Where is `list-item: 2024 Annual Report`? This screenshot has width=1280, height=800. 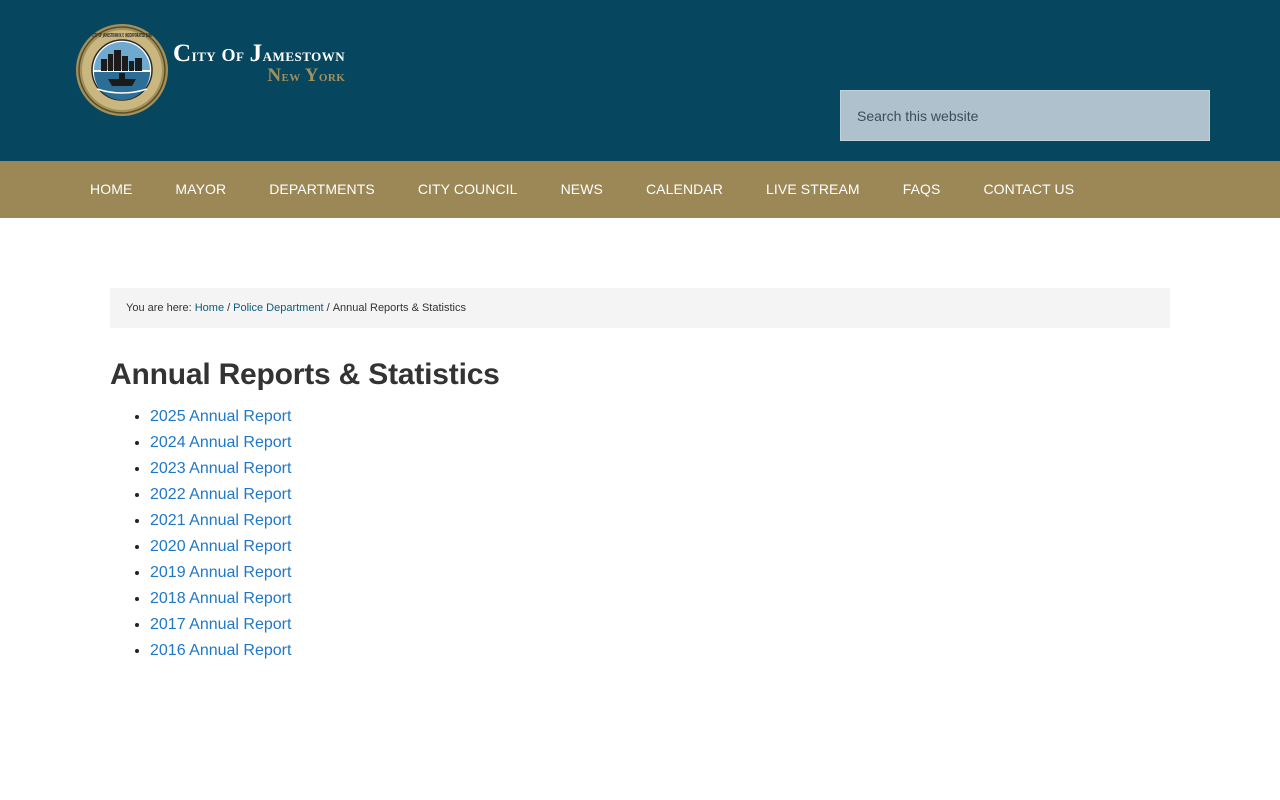
list-item: 2024 Annual Report is located at coordinates (220, 445).